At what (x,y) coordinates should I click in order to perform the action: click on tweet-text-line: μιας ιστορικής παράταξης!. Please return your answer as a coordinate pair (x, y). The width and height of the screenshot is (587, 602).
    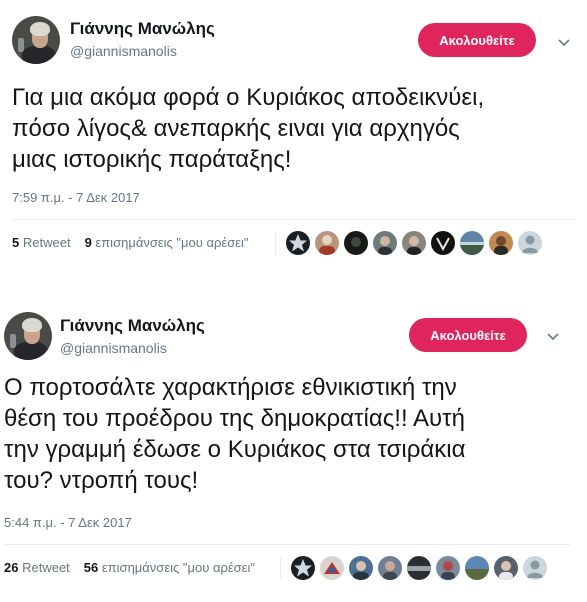
    Looking at the image, I should click on (152, 159).